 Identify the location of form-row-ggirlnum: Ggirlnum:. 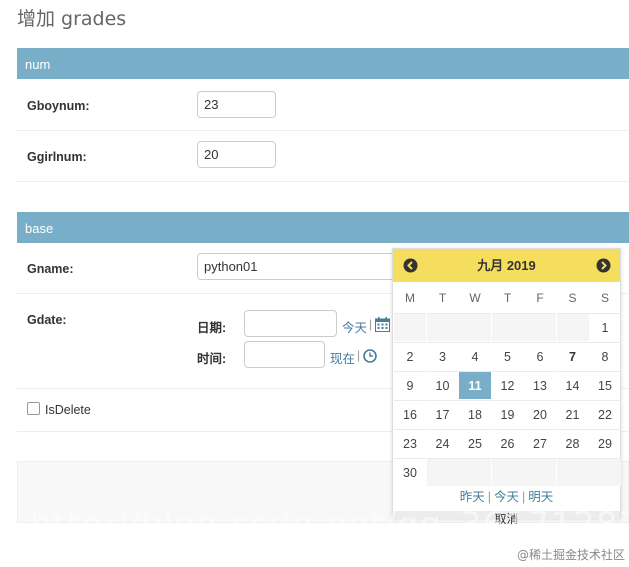
(323, 156).